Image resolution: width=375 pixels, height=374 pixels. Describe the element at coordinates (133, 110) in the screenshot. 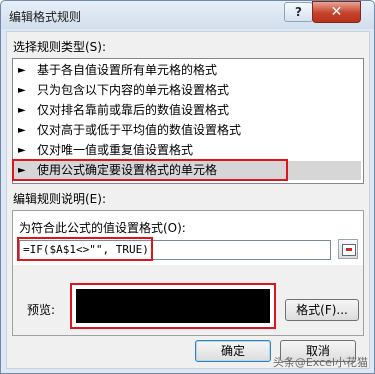

I see `rule-type-item-label: 仅对排名靠前或靠后的数值设置格式` at that location.